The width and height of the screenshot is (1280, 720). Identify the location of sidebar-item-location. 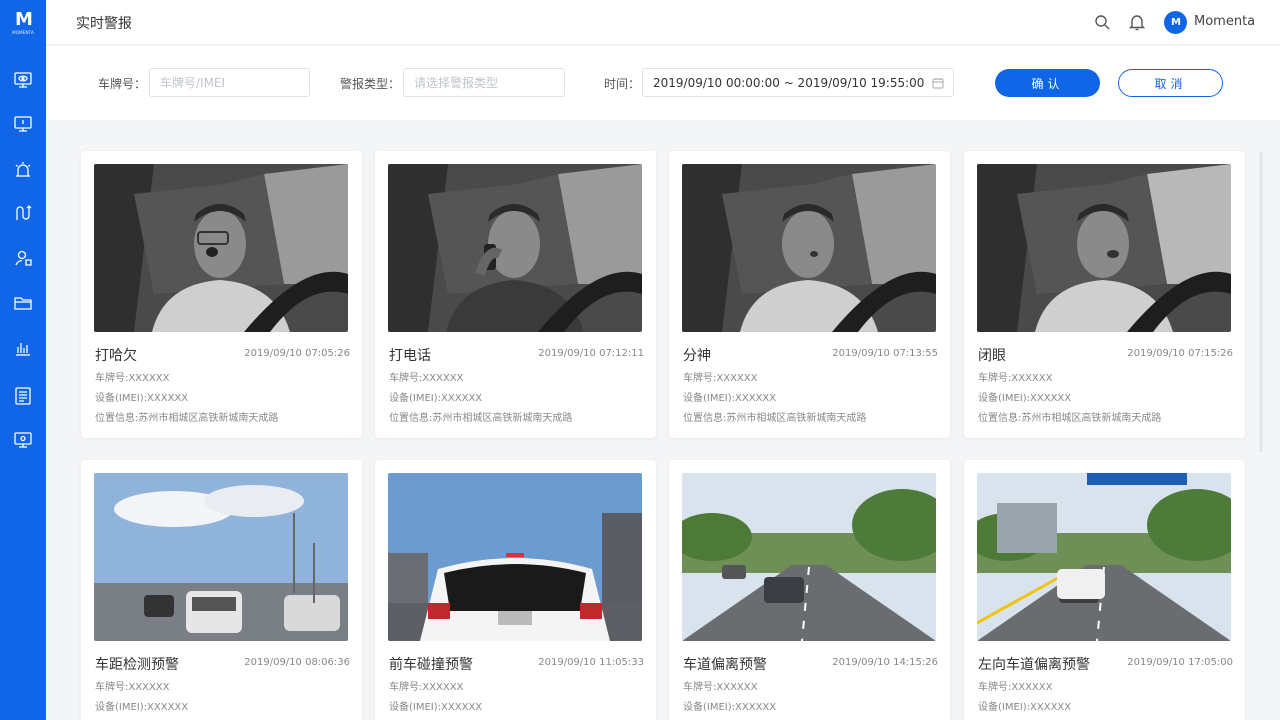
(23, 258).